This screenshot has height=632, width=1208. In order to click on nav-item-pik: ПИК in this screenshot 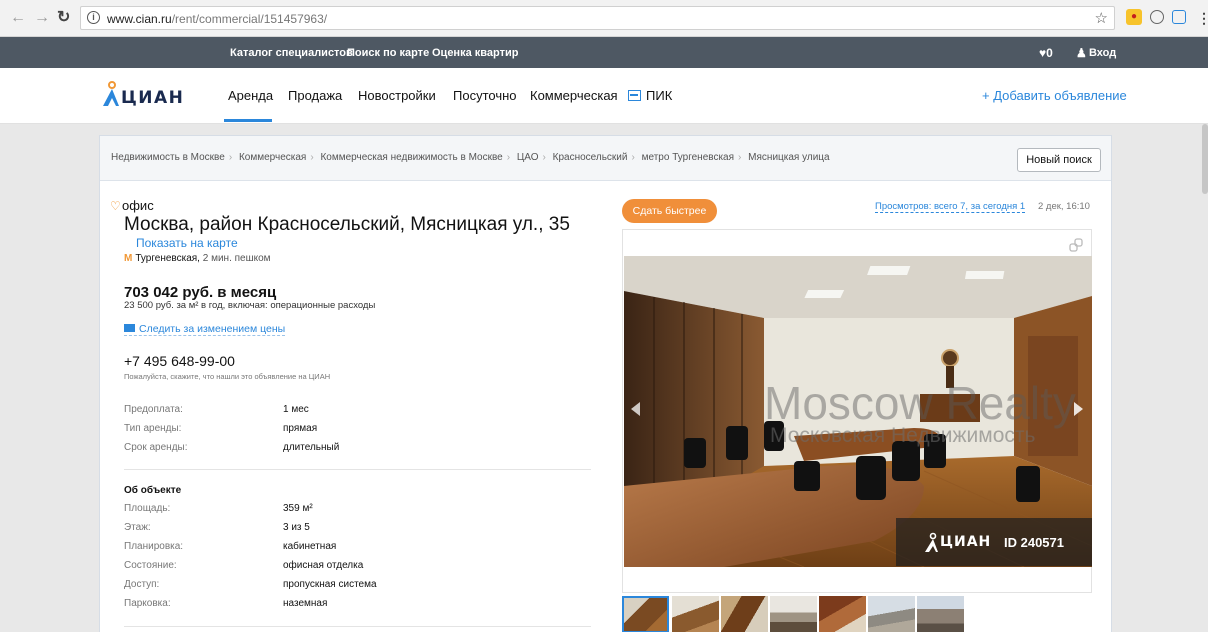, I will do `click(650, 95)`.